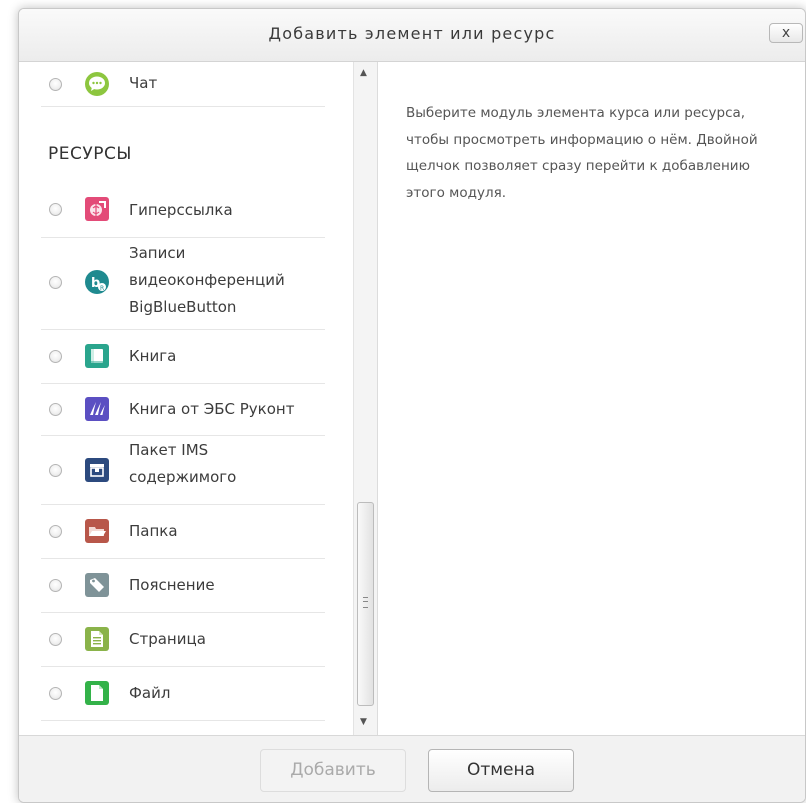 The height and width of the screenshot is (803, 806). I want to click on book-icon, so click(97, 356).